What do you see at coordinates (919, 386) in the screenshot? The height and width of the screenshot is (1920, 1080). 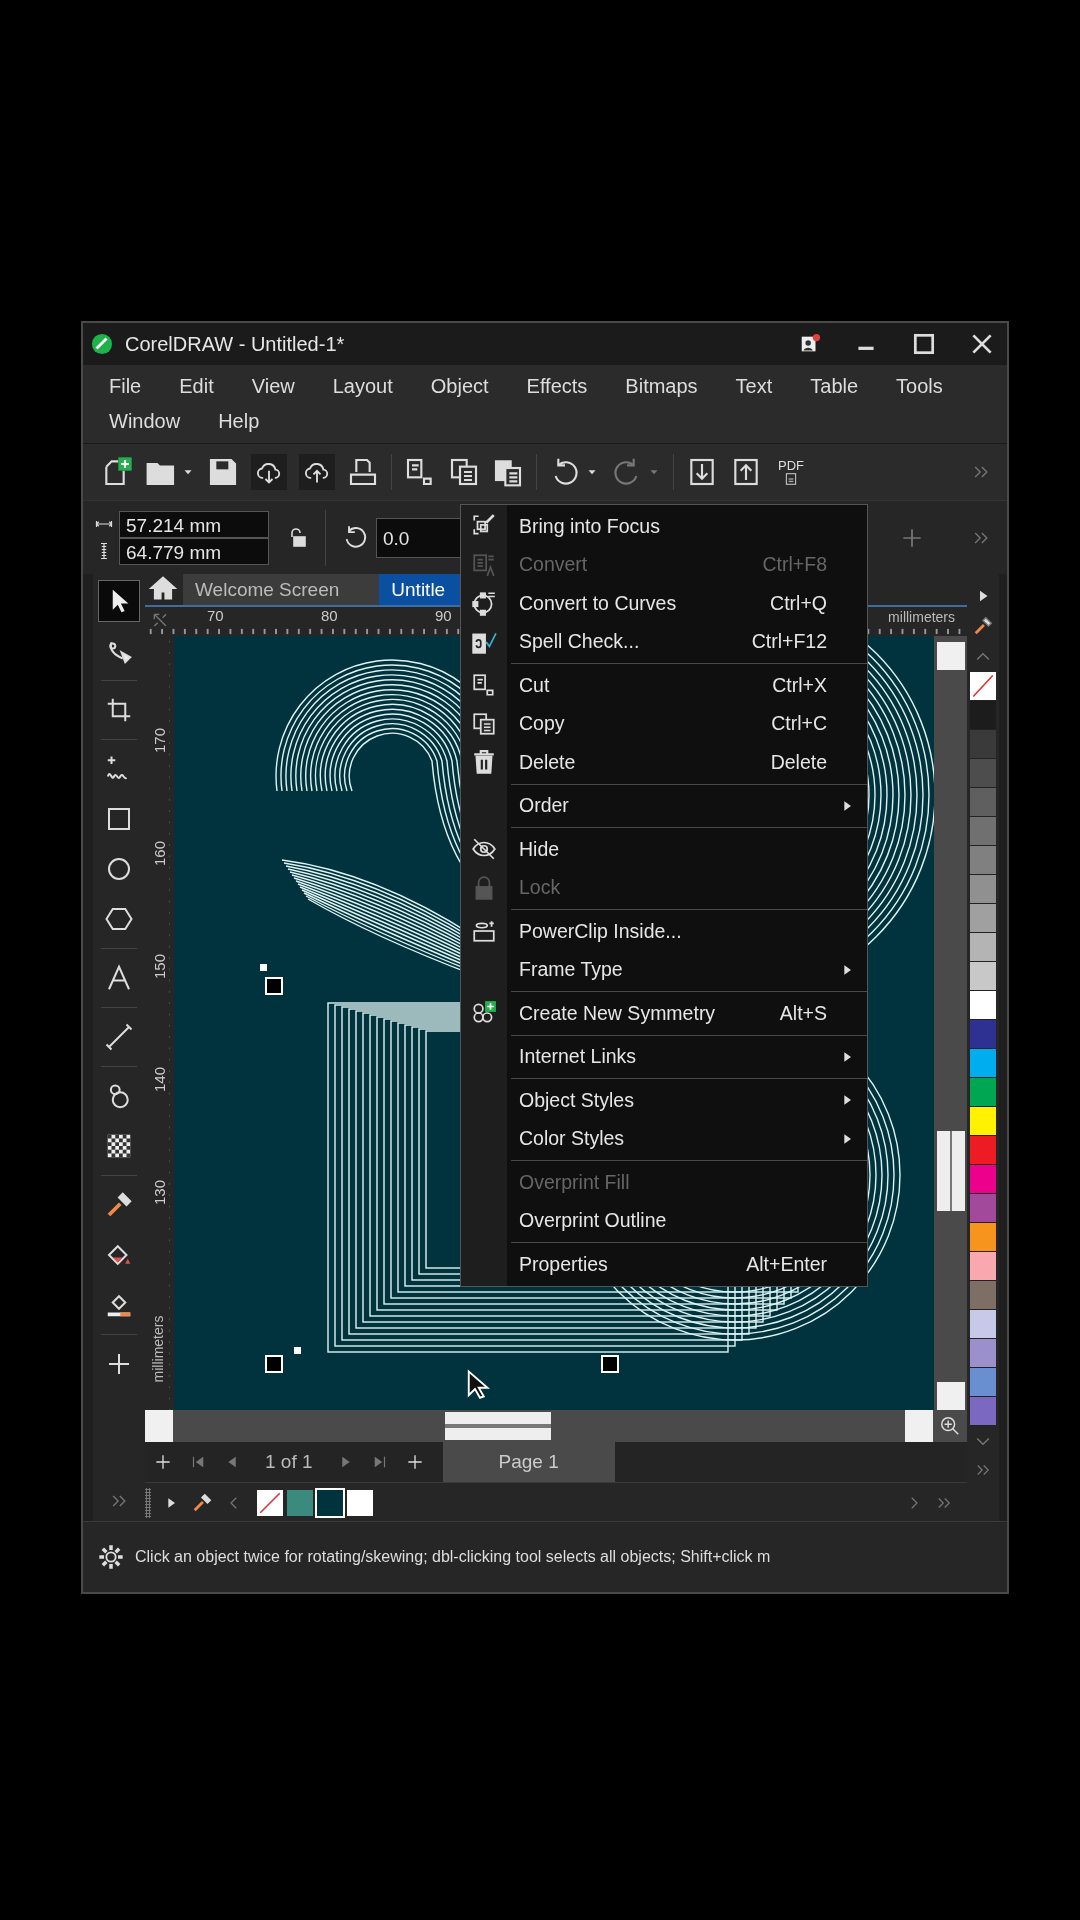 I see `menu-item: Tools` at bounding box center [919, 386].